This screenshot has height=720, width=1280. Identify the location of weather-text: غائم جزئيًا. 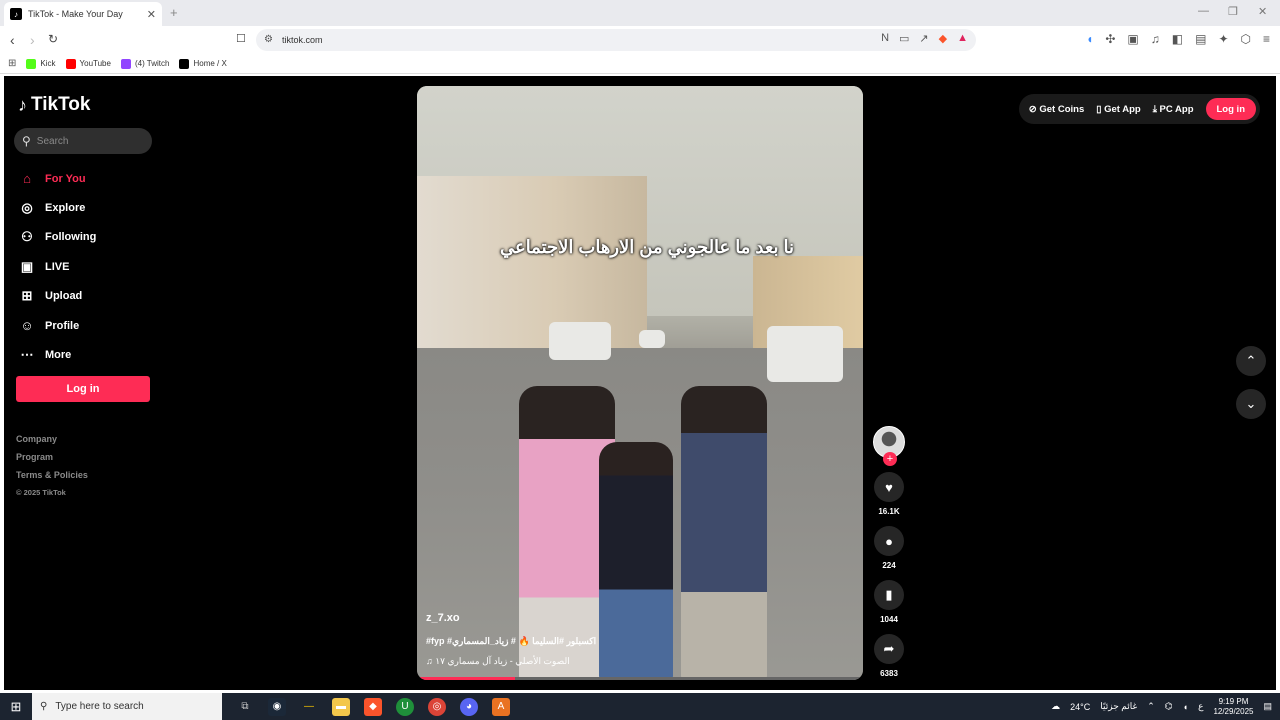
(1119, 706).